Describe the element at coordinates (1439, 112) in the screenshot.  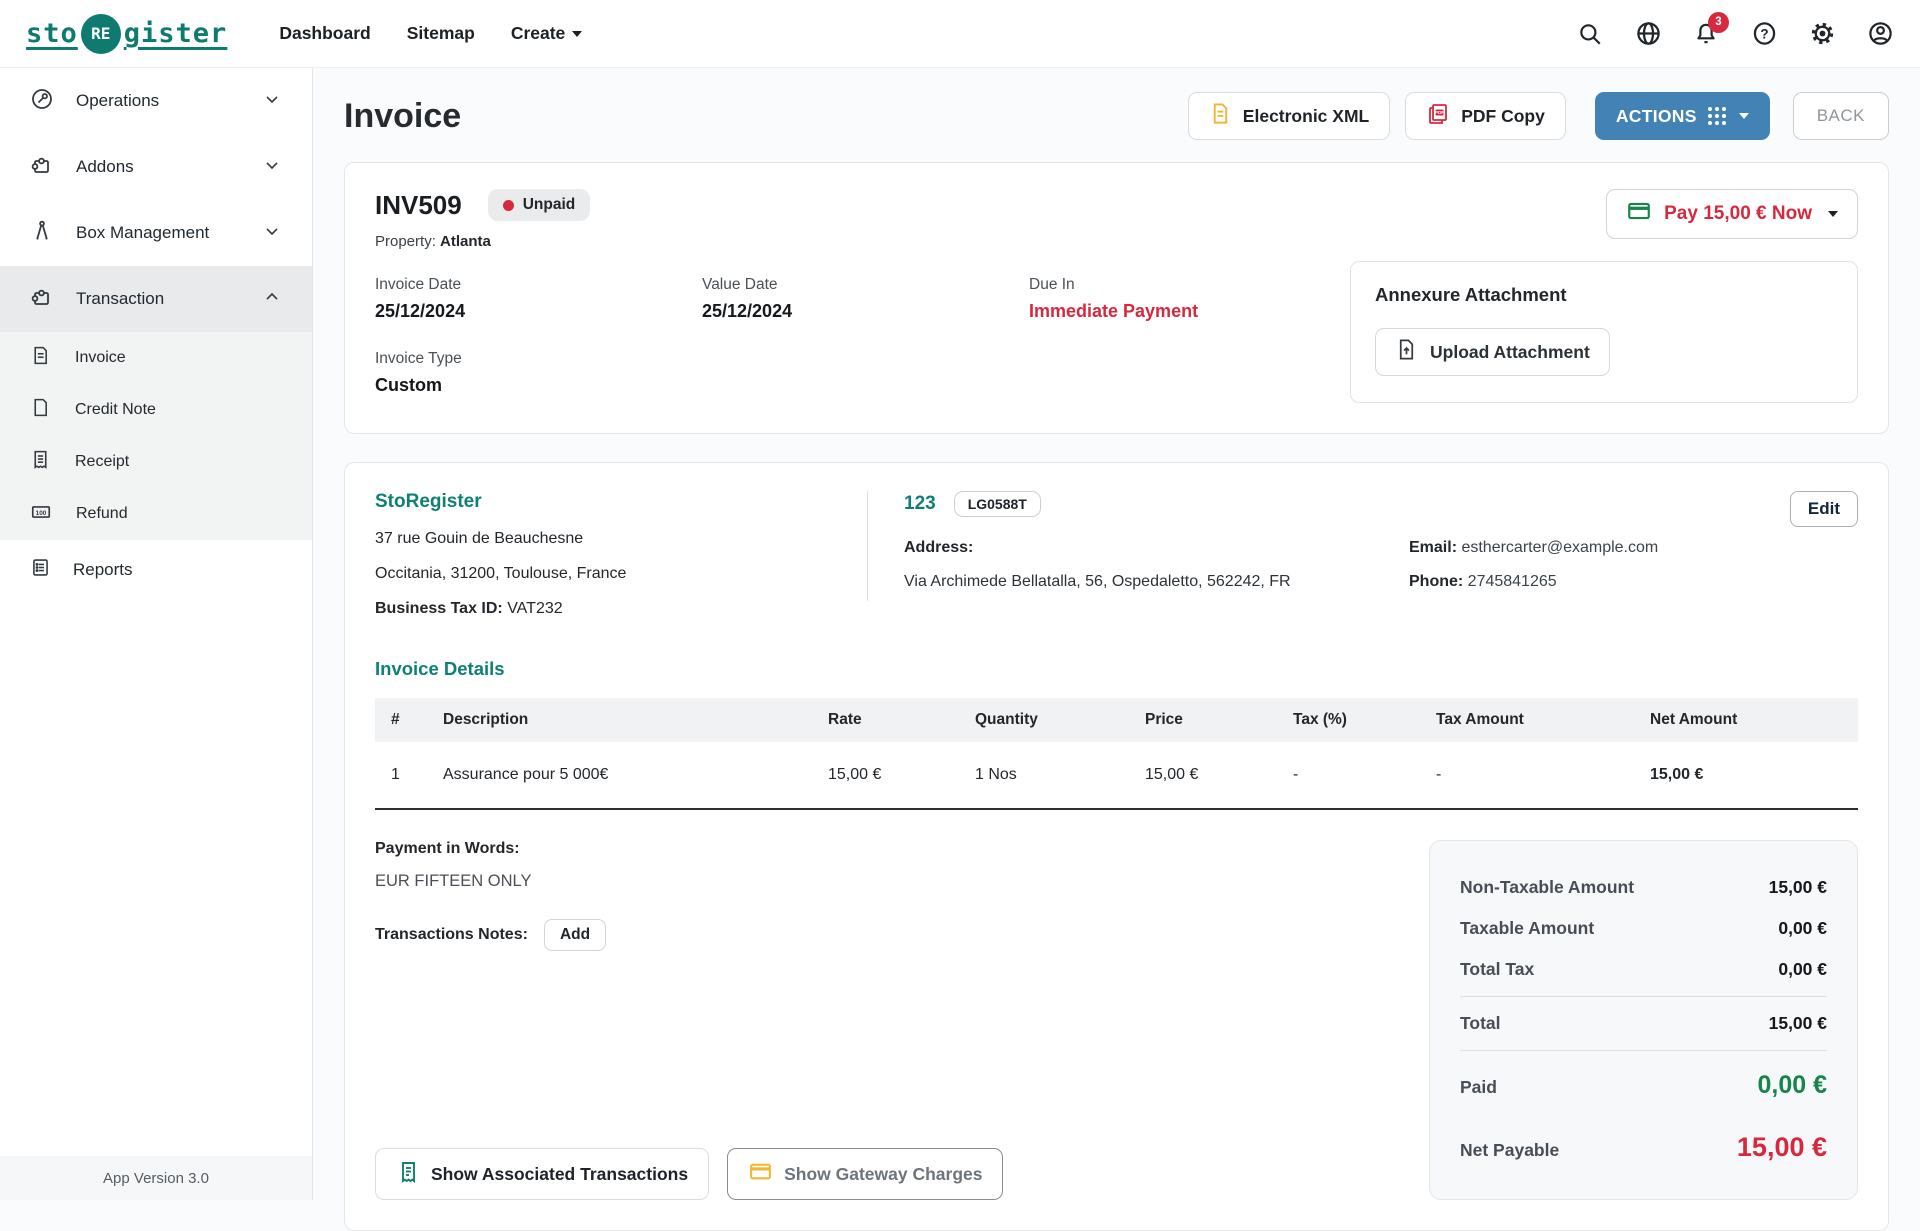
I see `svg-text: PDF` at that location.